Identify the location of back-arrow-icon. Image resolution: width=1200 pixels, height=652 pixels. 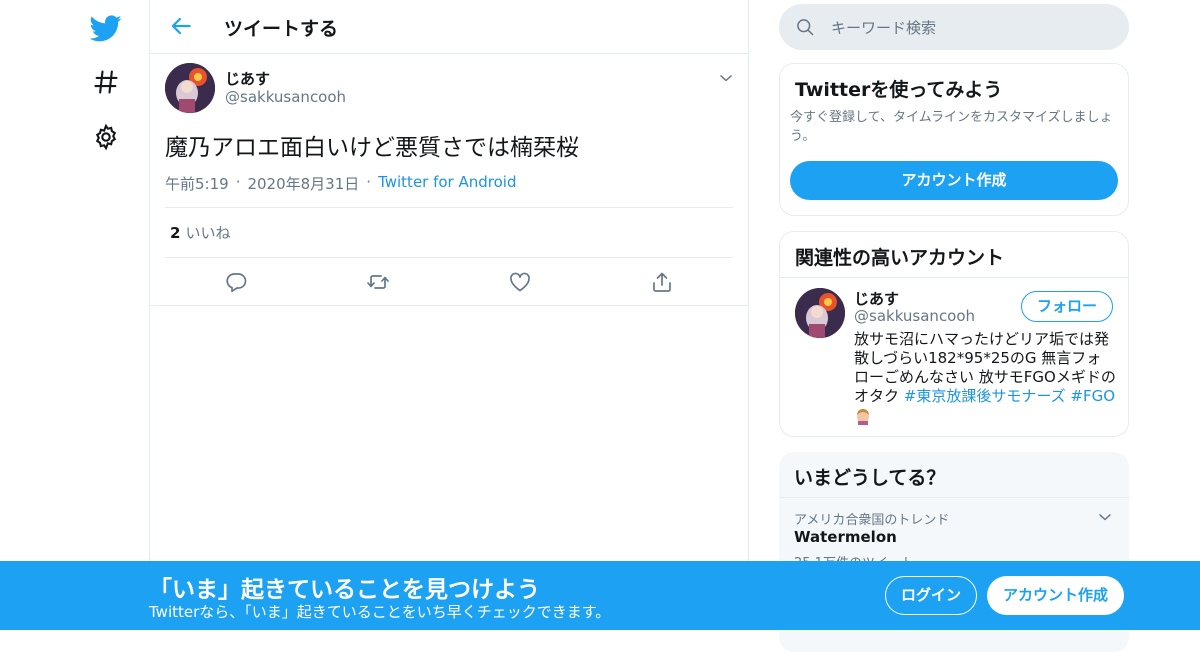
(181, 26).